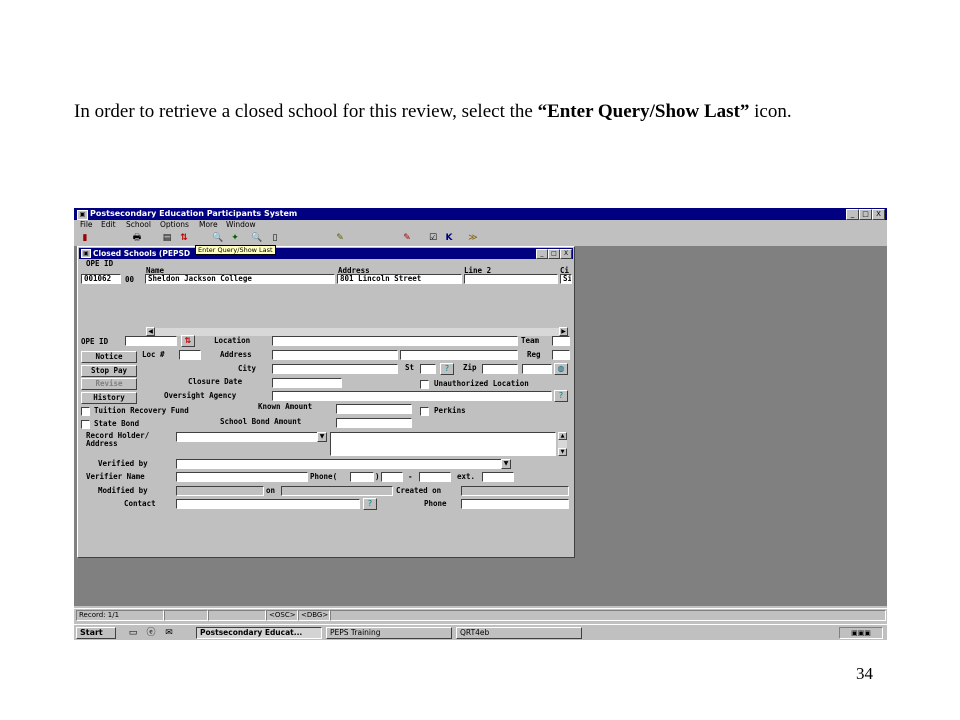  Describe the element at coordinates (498, 477) in the screenshot. I see `phone-ext-input` at that location.